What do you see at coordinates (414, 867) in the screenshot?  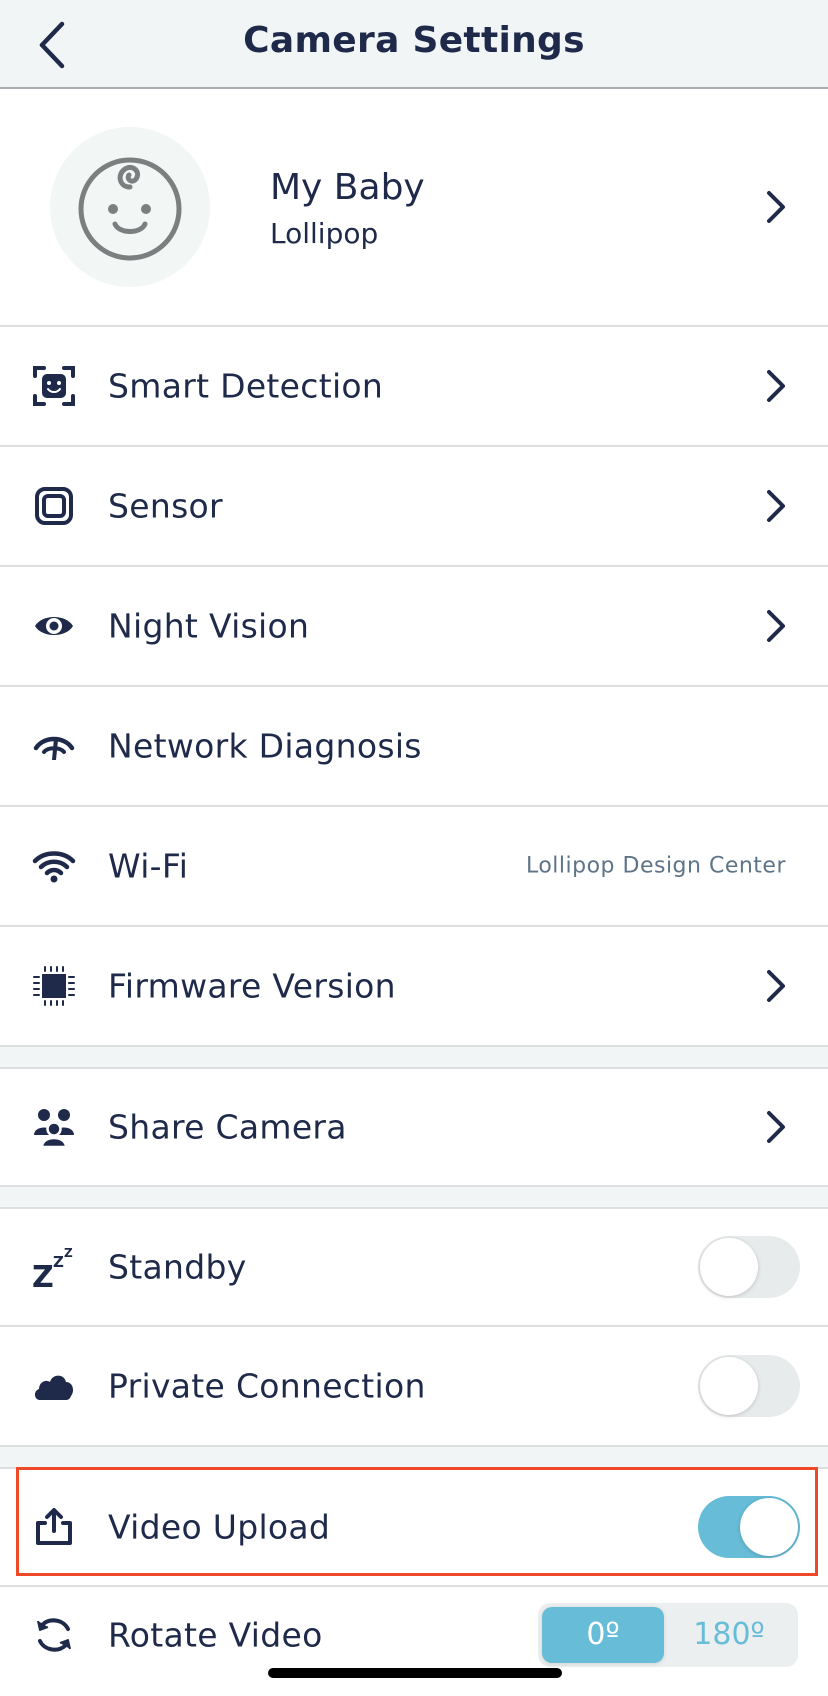 I see `setting-row-wifi: Wi-Fi Lollipop Design Center` at bounding box center [414, 867].